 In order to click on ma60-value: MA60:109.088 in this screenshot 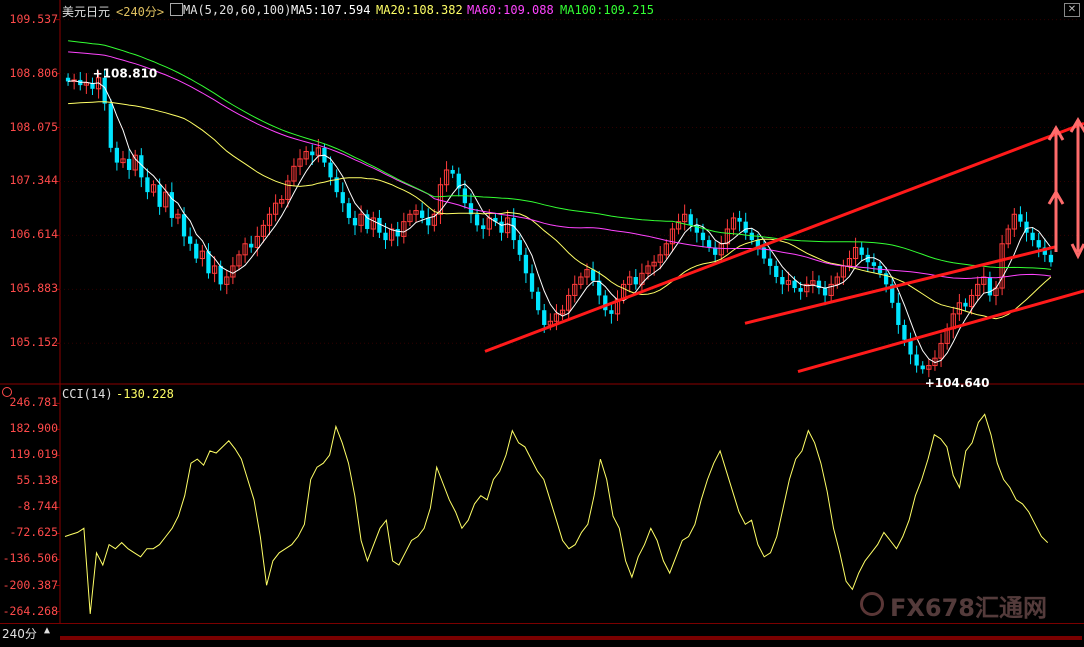, I will do `click(510, 10)`.